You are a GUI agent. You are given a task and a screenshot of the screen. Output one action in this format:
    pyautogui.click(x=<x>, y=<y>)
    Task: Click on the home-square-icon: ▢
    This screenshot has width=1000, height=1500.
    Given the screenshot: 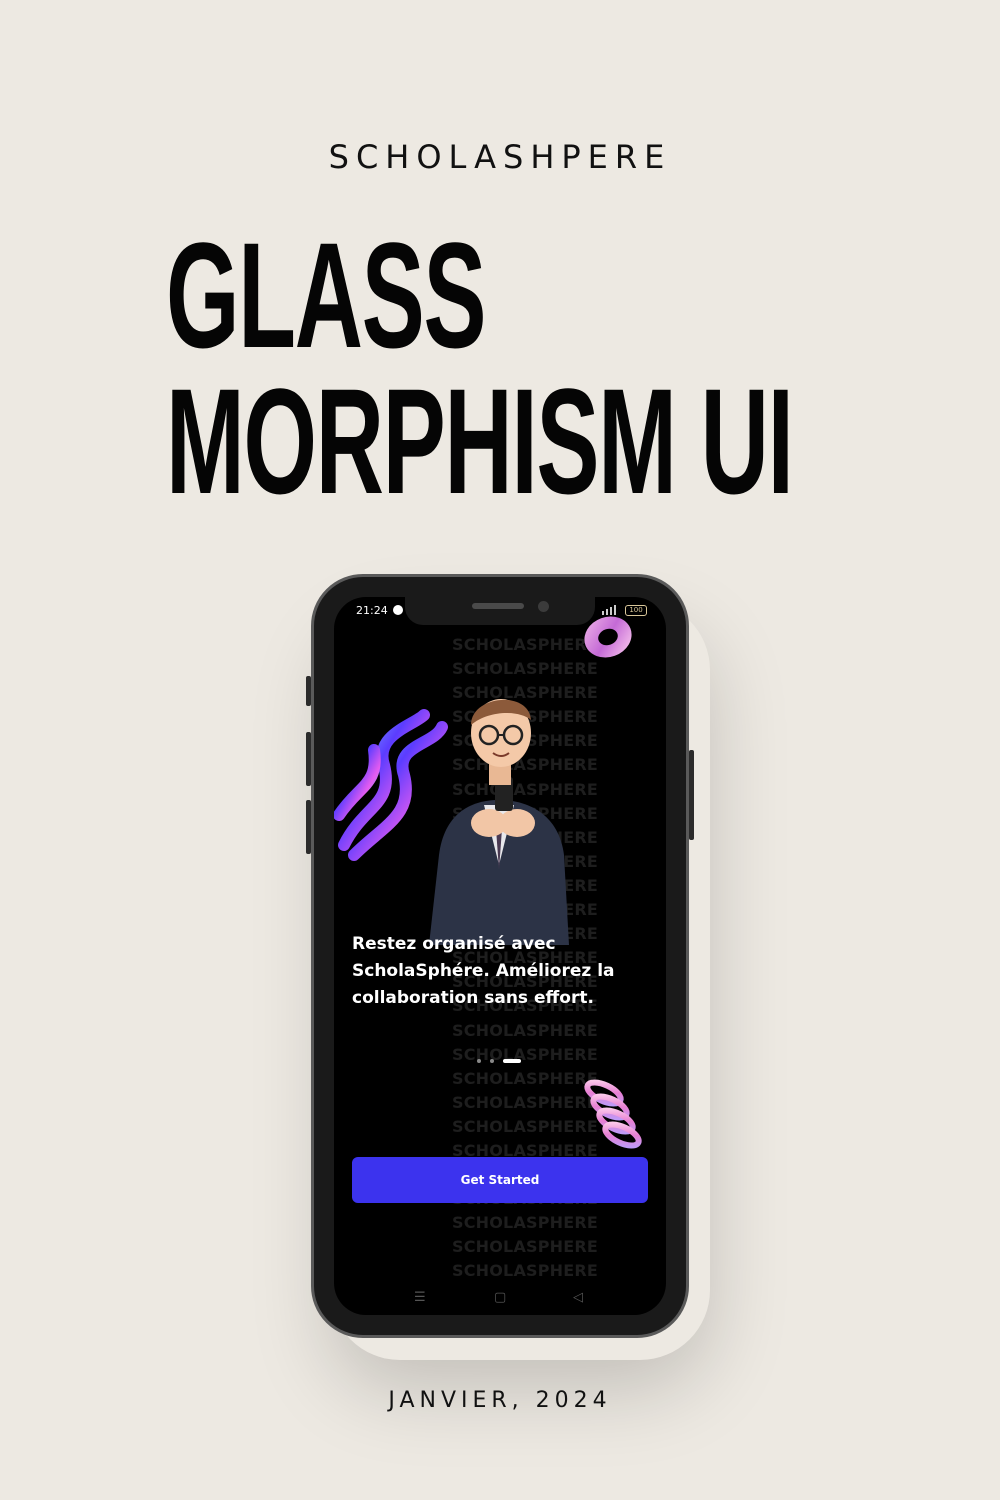 What is the action you would take?
    pyautogui.click(x=500, y=1297)
    